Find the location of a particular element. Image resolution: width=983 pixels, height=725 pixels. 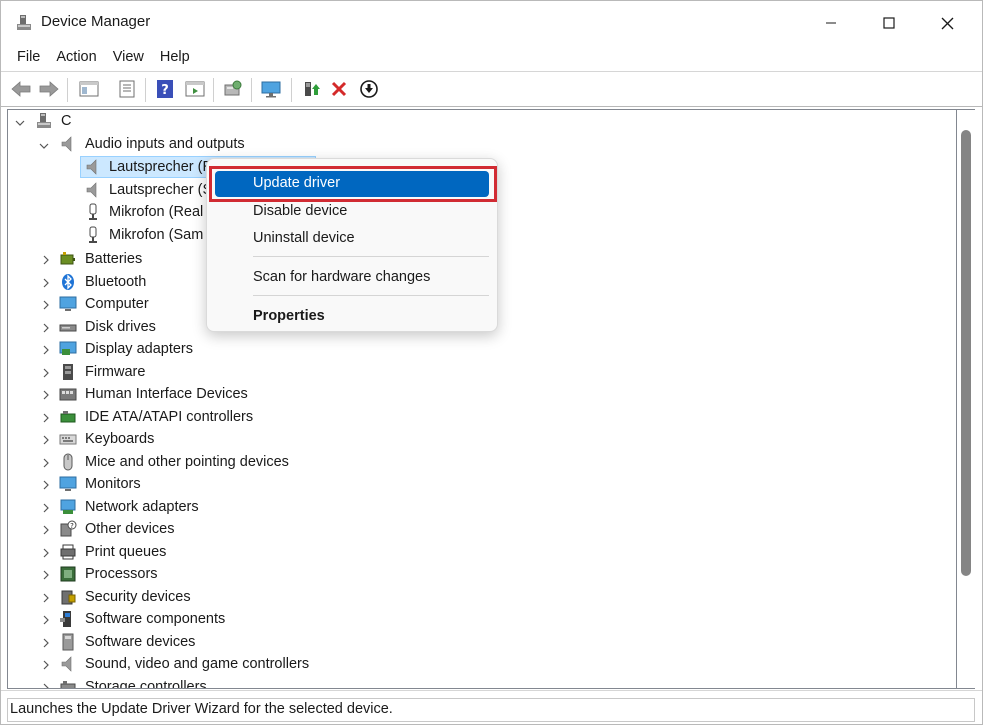

category-audio-inputs-outputs: Audio inputs and outputs is located at coordinates (165, 144).